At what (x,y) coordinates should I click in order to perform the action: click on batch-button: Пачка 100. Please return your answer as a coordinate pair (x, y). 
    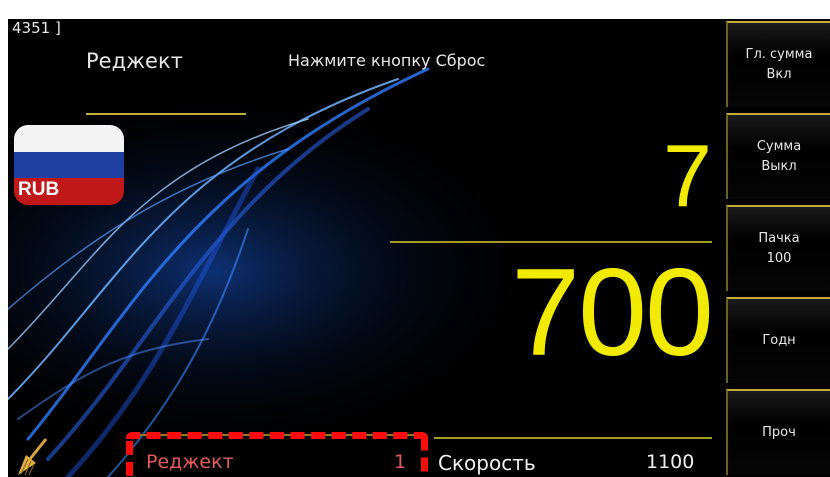
    Looking at the image, I should click on (778, 248).